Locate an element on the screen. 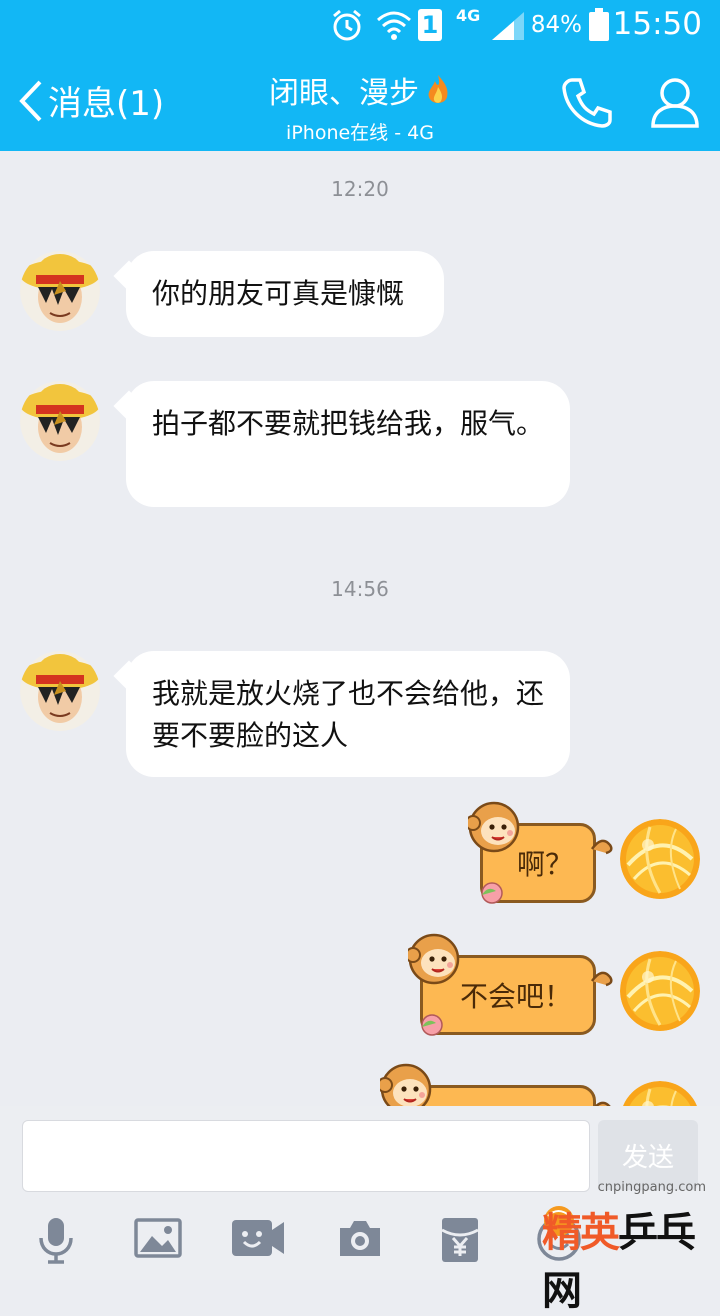 The image size is (720, 1316). message-text: 拍子都不要就把钱给我，服气。 is located at coordinates (348, 423).